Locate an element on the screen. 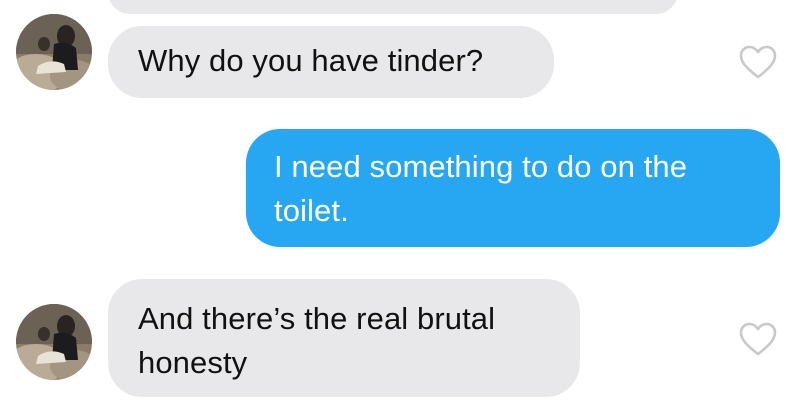 The width and height of the screenshot is (800, 419). message-text: And there’s the real brutal honesty is located at coordinates (317, 340).